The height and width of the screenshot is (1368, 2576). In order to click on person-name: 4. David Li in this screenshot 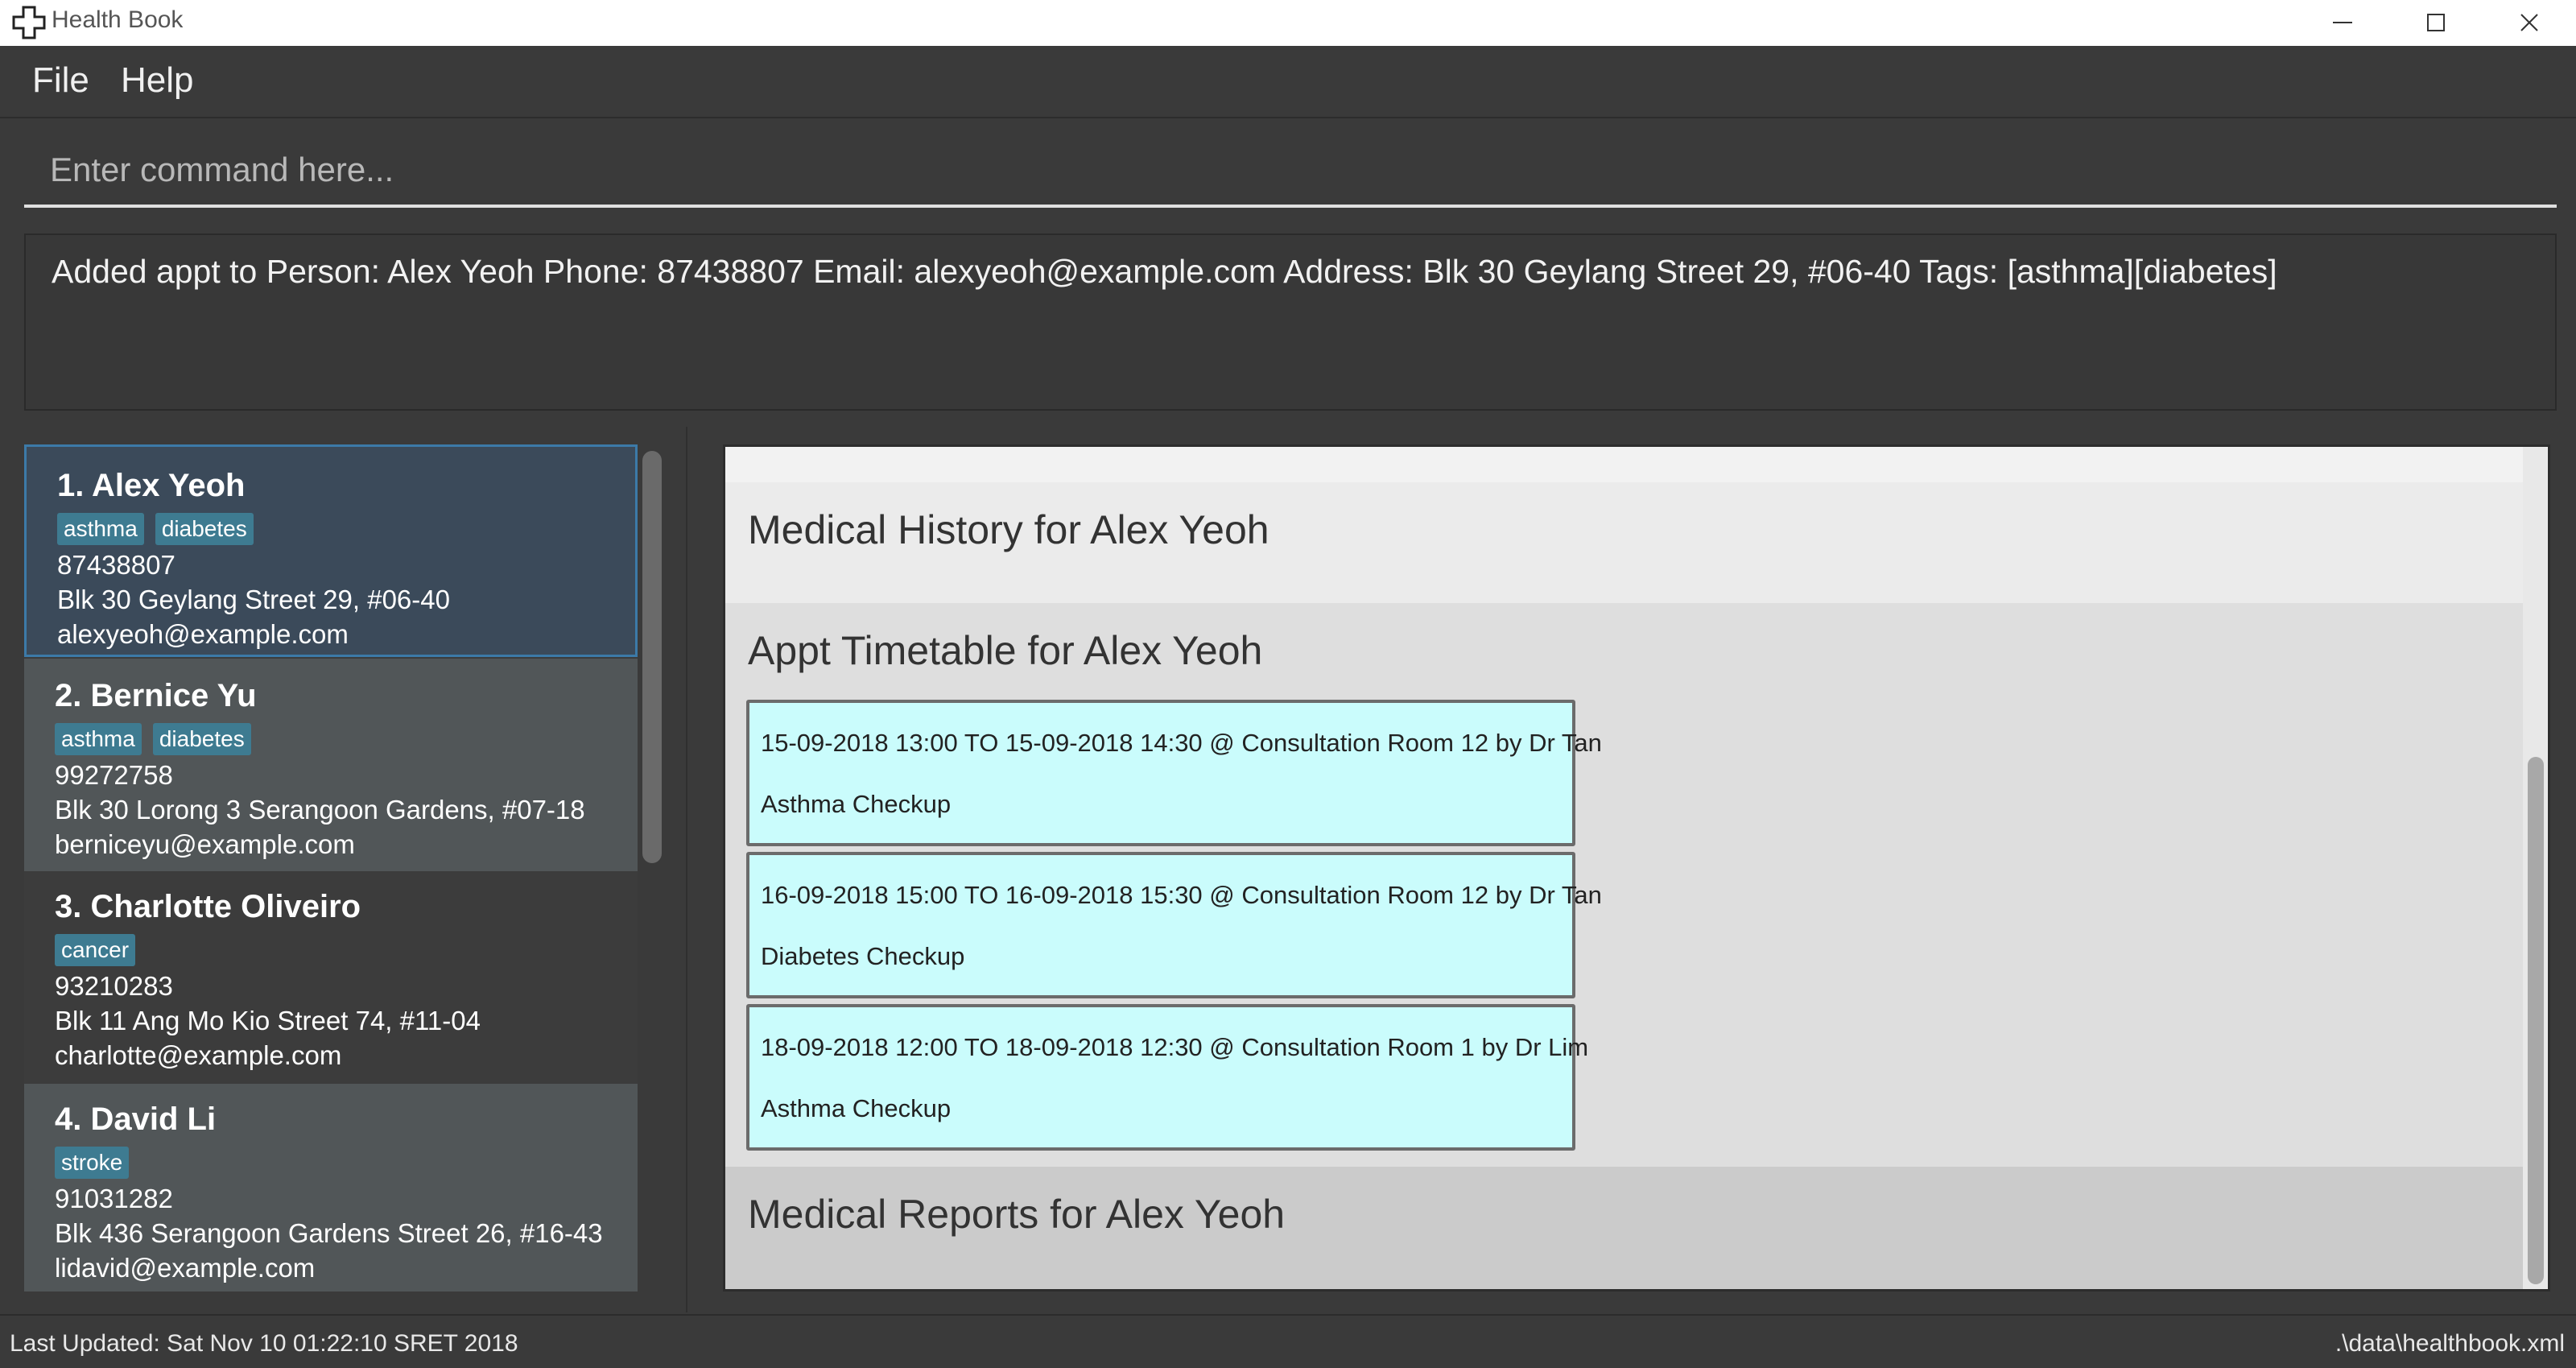, I will do `click(136, 1119)`.